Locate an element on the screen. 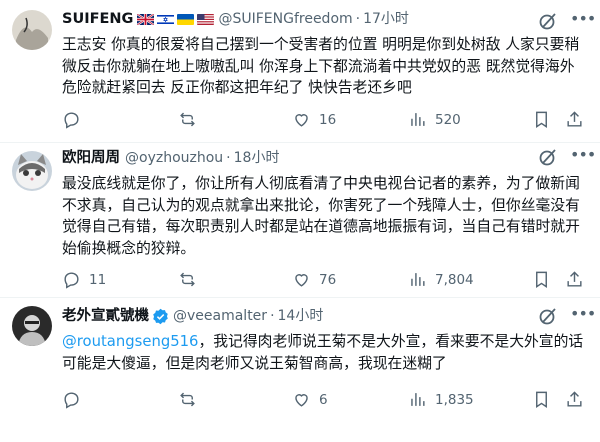 This screenshot has width=600, height=442. us-flag-icon is located at coordinates (206, 19).